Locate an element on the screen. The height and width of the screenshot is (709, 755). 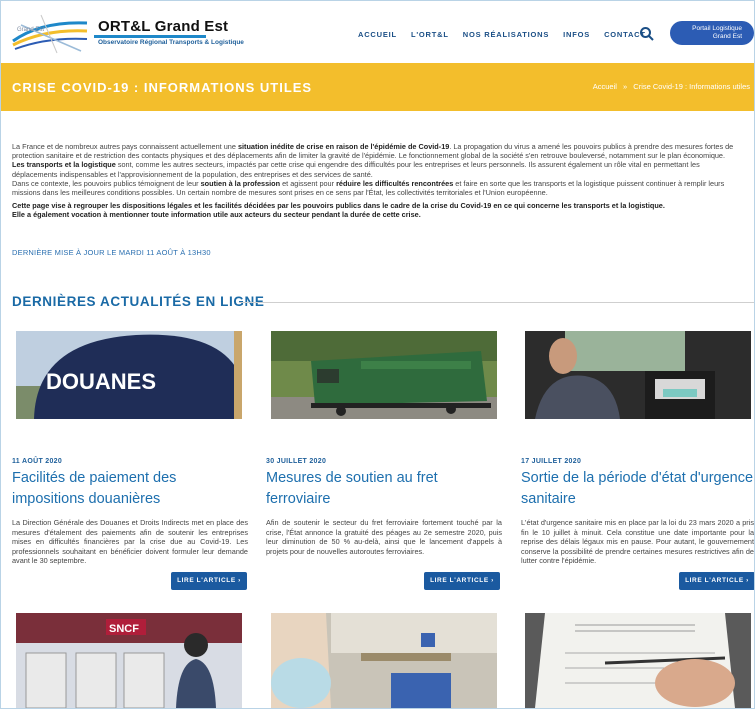
news-date: 30 JUILLET 2020 is located at coordinates (296, 461).